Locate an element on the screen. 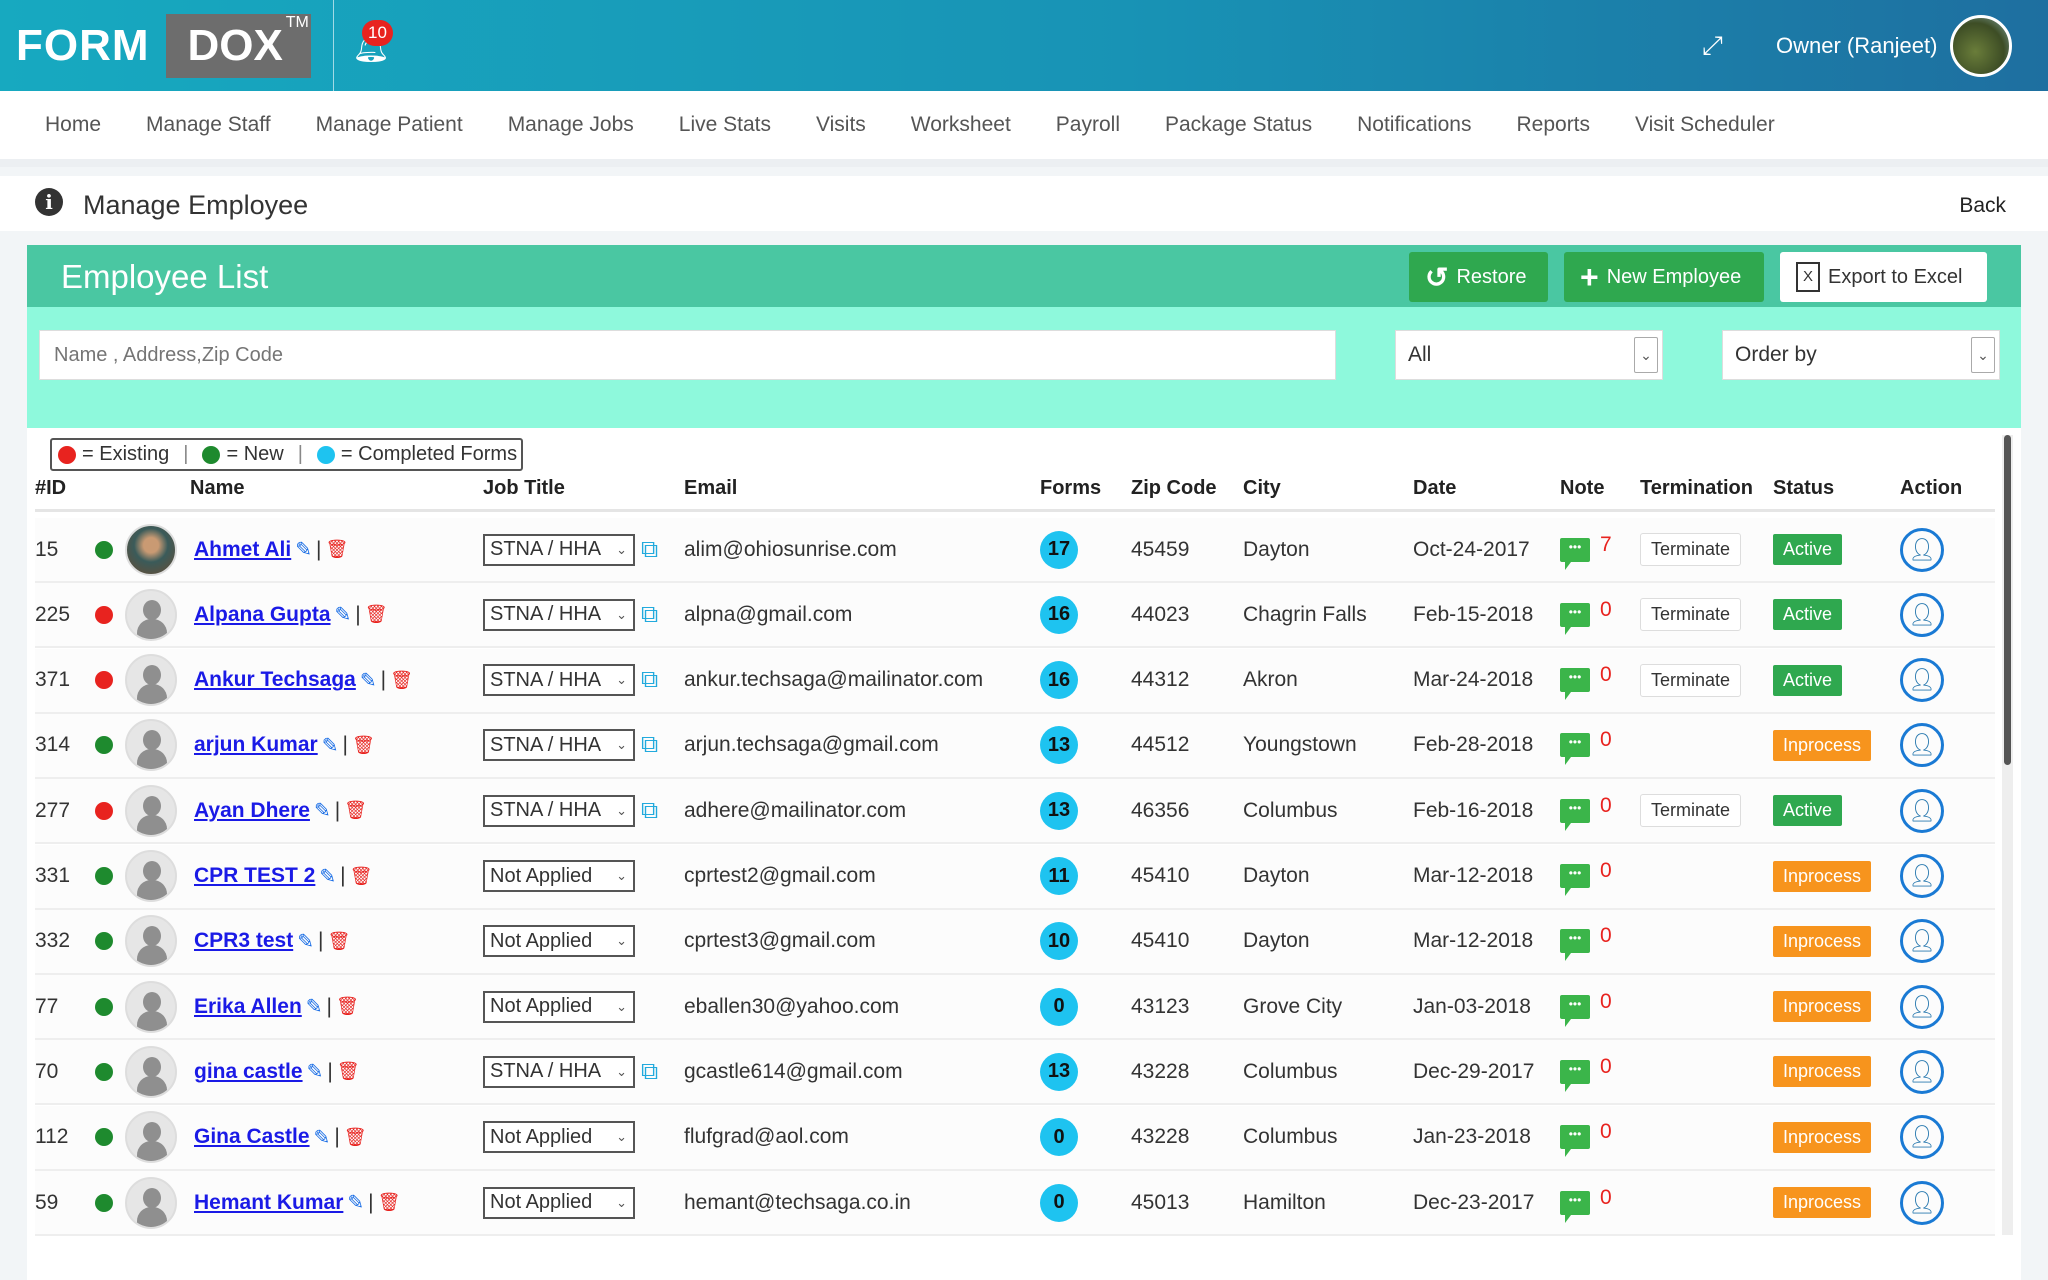  nav-item-home: Home is located at coordinates (73, 125).